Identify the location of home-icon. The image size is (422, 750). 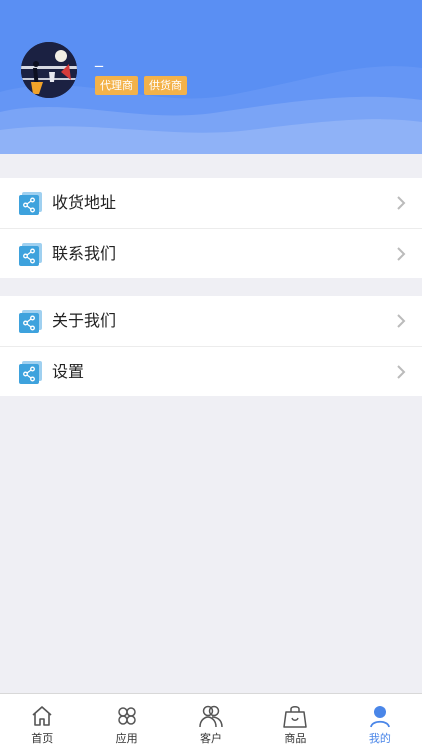
(42, 716).